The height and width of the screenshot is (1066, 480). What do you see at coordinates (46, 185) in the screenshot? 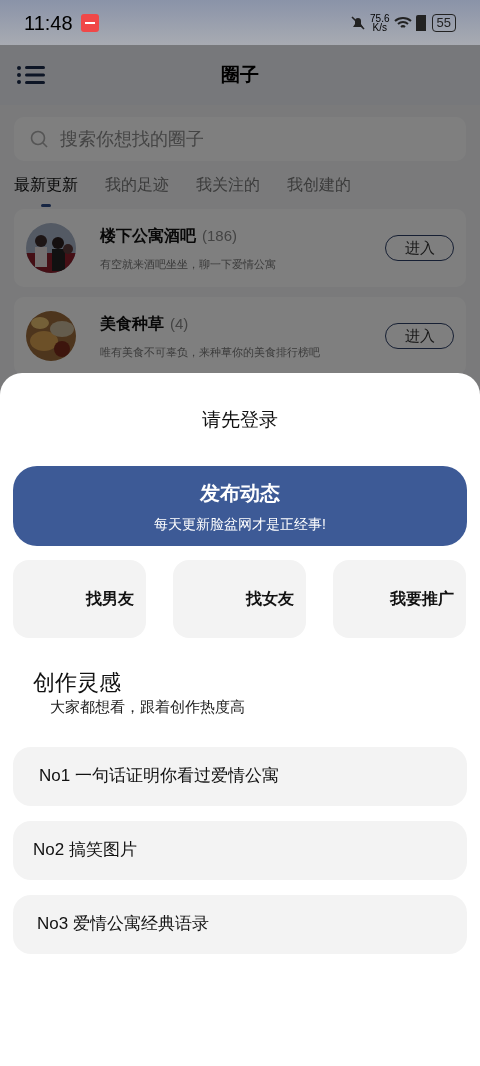
I see `tab: 最新更新` at bounding box center [46, 185].